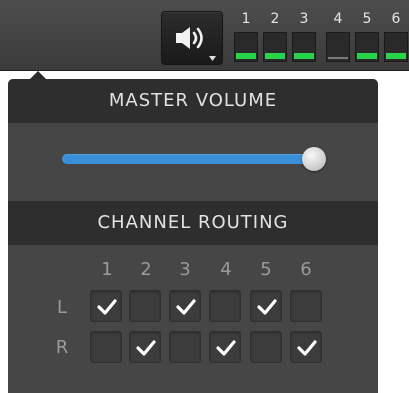 The width and height of the screenshot is (409, 393). I want to click on caret-down-icon, so click(212, 58).